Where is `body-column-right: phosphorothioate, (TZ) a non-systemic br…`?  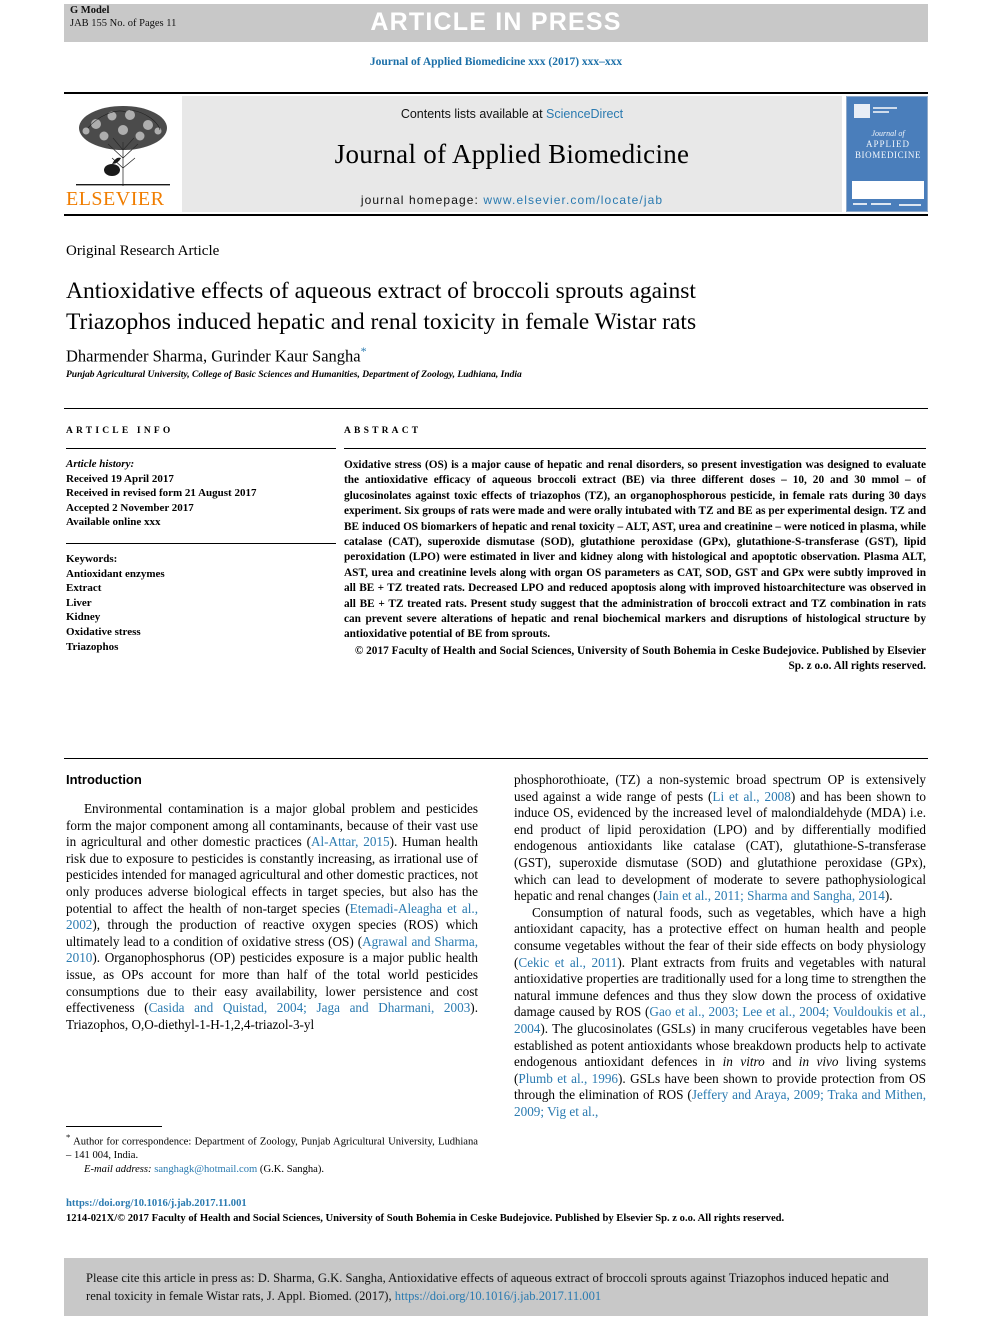 body-column-right: phosphorothioate, (TZ) a non-systemic br… is located at coordinates (720, 946).